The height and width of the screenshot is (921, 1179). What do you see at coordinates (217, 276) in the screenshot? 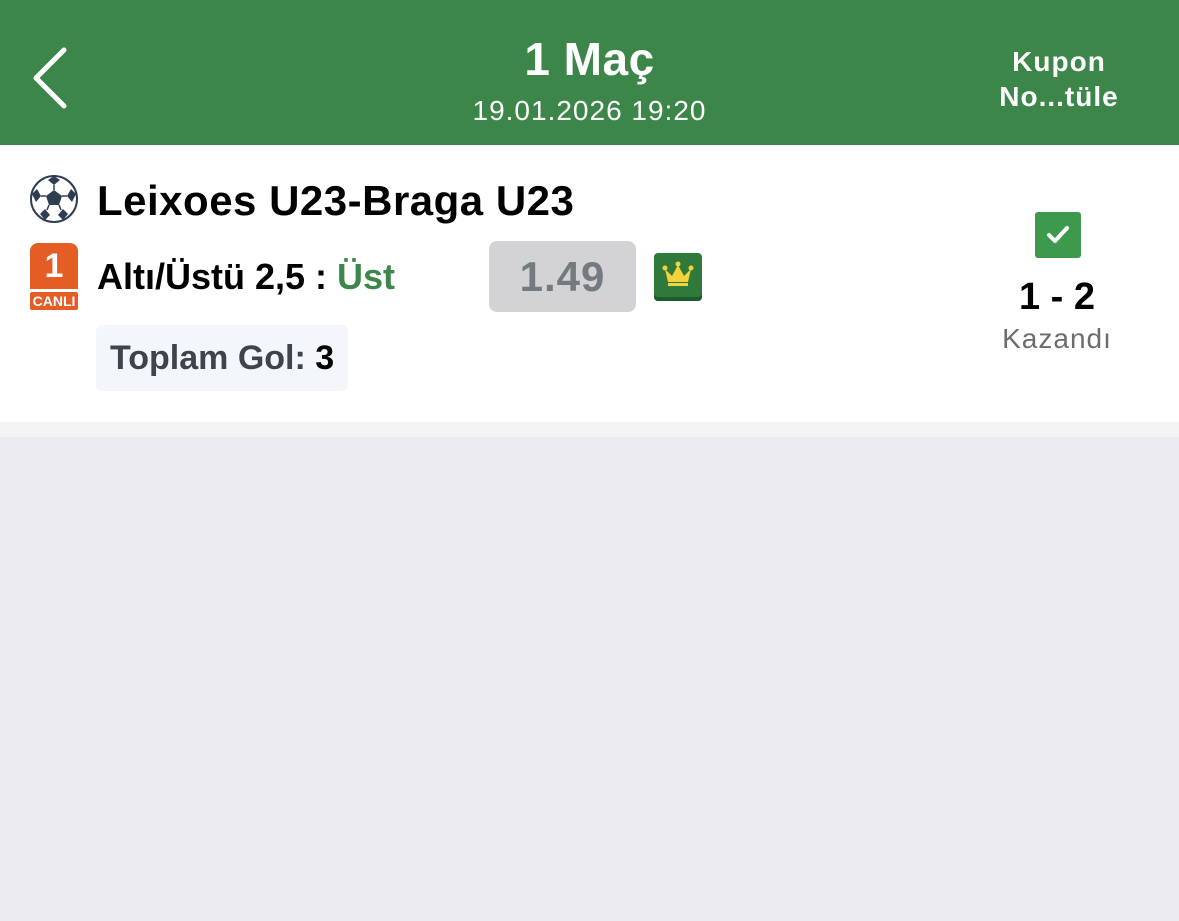
I see `bet-market: Altı/Üstü 2,5 :` at bounding box center [217, 276].